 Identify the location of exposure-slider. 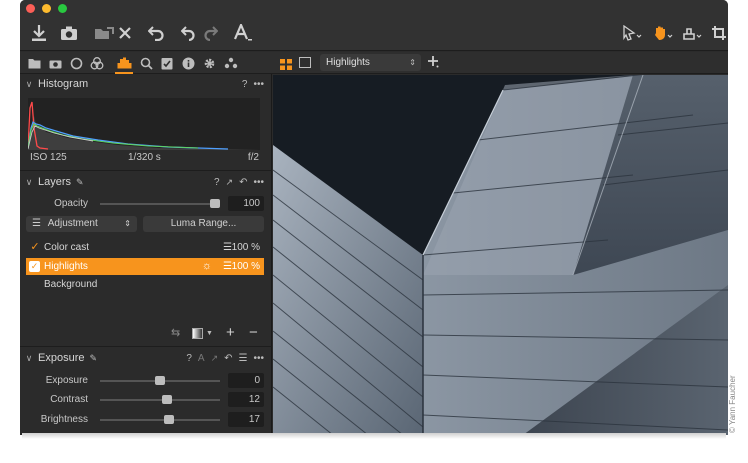
(160, 380).